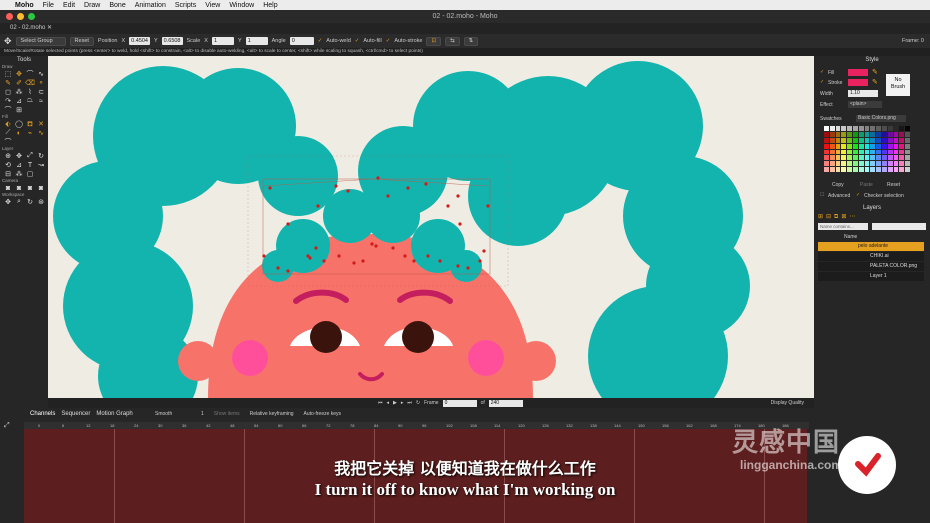  Describe the element at coordinates (150, 5) in the screenshot. I see `menu-animation: Animation` at that location.